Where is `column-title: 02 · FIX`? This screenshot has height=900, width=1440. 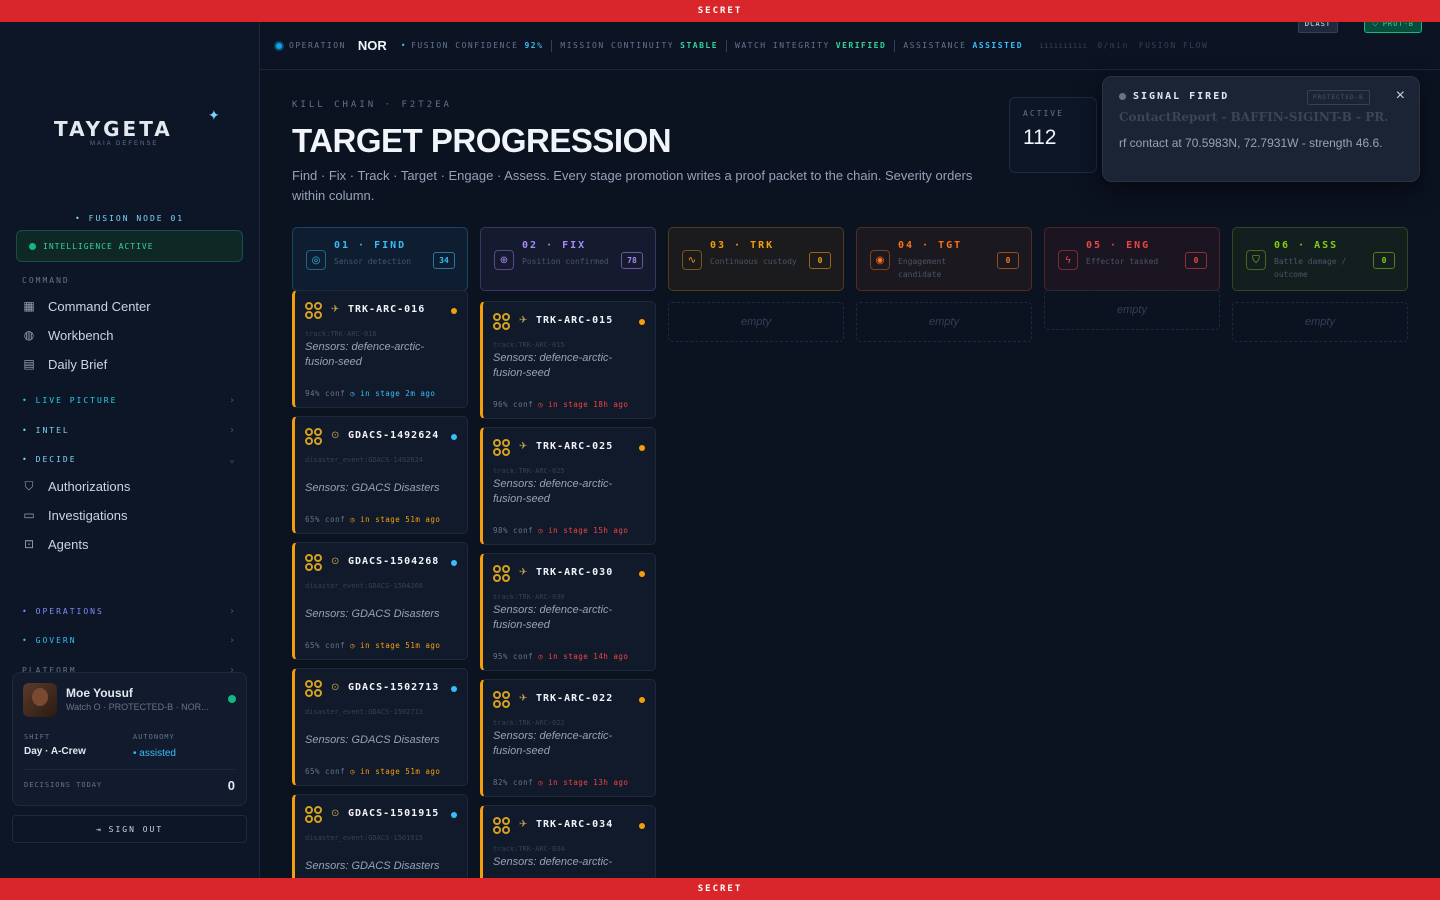
column-title: 02 · FIX is located at coordinates (554, 245).